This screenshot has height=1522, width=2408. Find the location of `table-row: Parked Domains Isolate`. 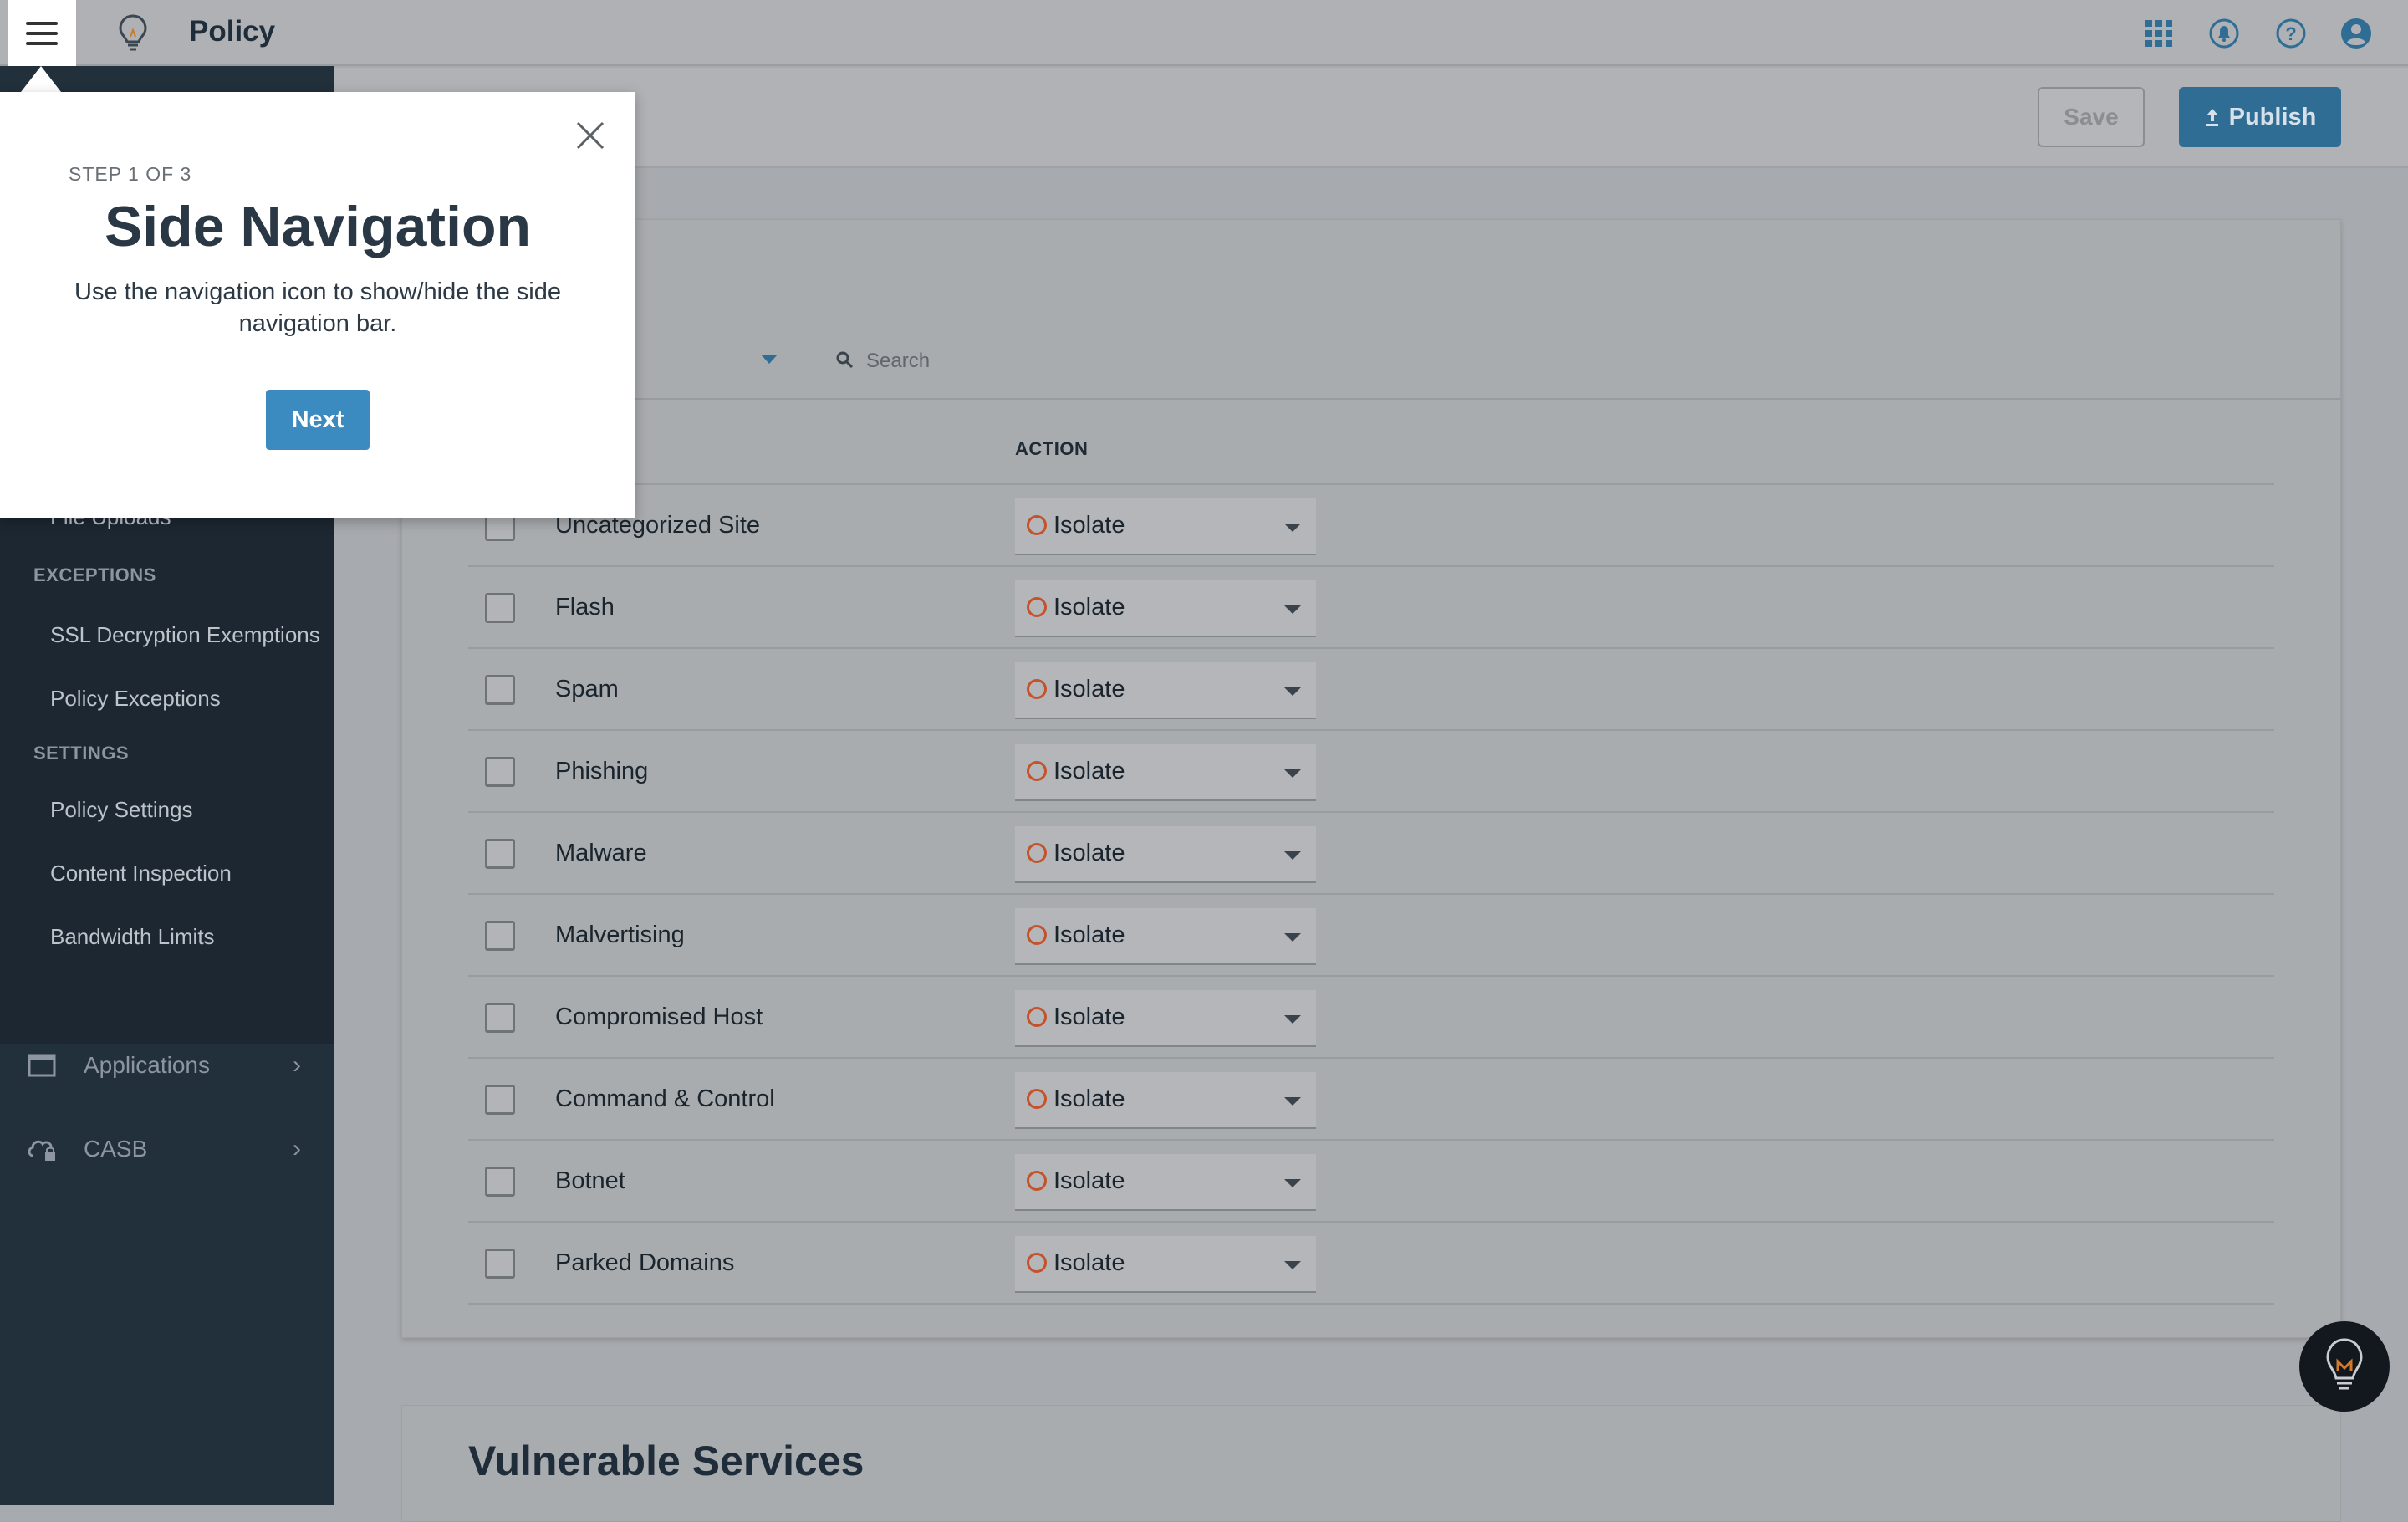

table-row: Parked Domains Isolate is located at coordinates (1371, 1264).